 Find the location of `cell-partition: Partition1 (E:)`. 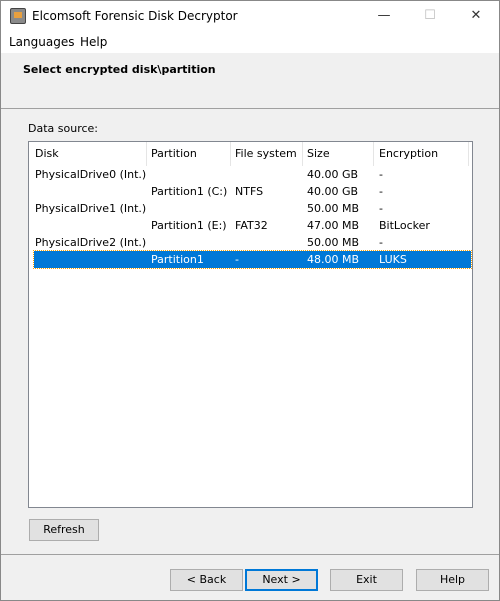

cell-partition: Partition1 (E:) is located at coordinates (189, 225).